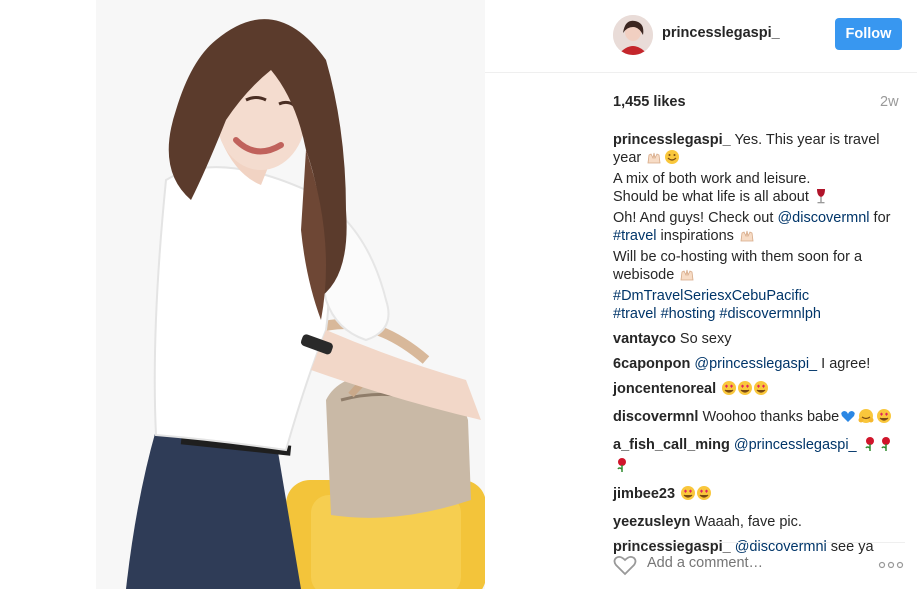  What do you see at coordinates (721, 33) in the screenshot?
I see `author-username: princesslegaspi_` at bounding box center [721, 33].